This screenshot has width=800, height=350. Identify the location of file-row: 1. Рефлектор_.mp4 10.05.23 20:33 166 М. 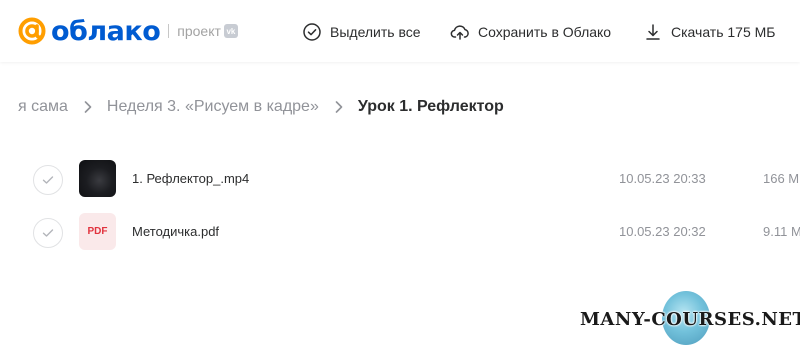
(400, 179).